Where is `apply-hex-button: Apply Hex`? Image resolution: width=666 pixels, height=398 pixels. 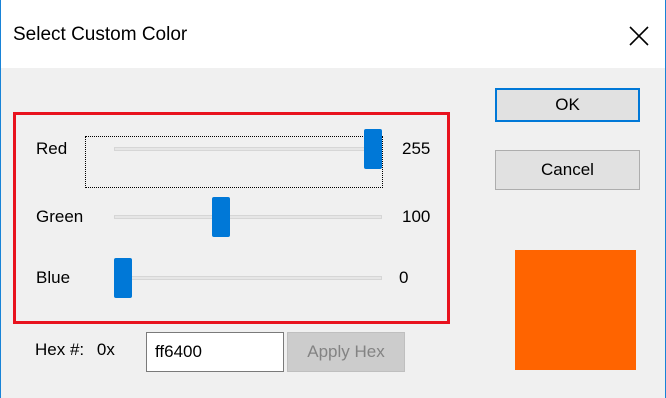 apply-hex-button: Apply Hex is located at coordinates (346, 352).